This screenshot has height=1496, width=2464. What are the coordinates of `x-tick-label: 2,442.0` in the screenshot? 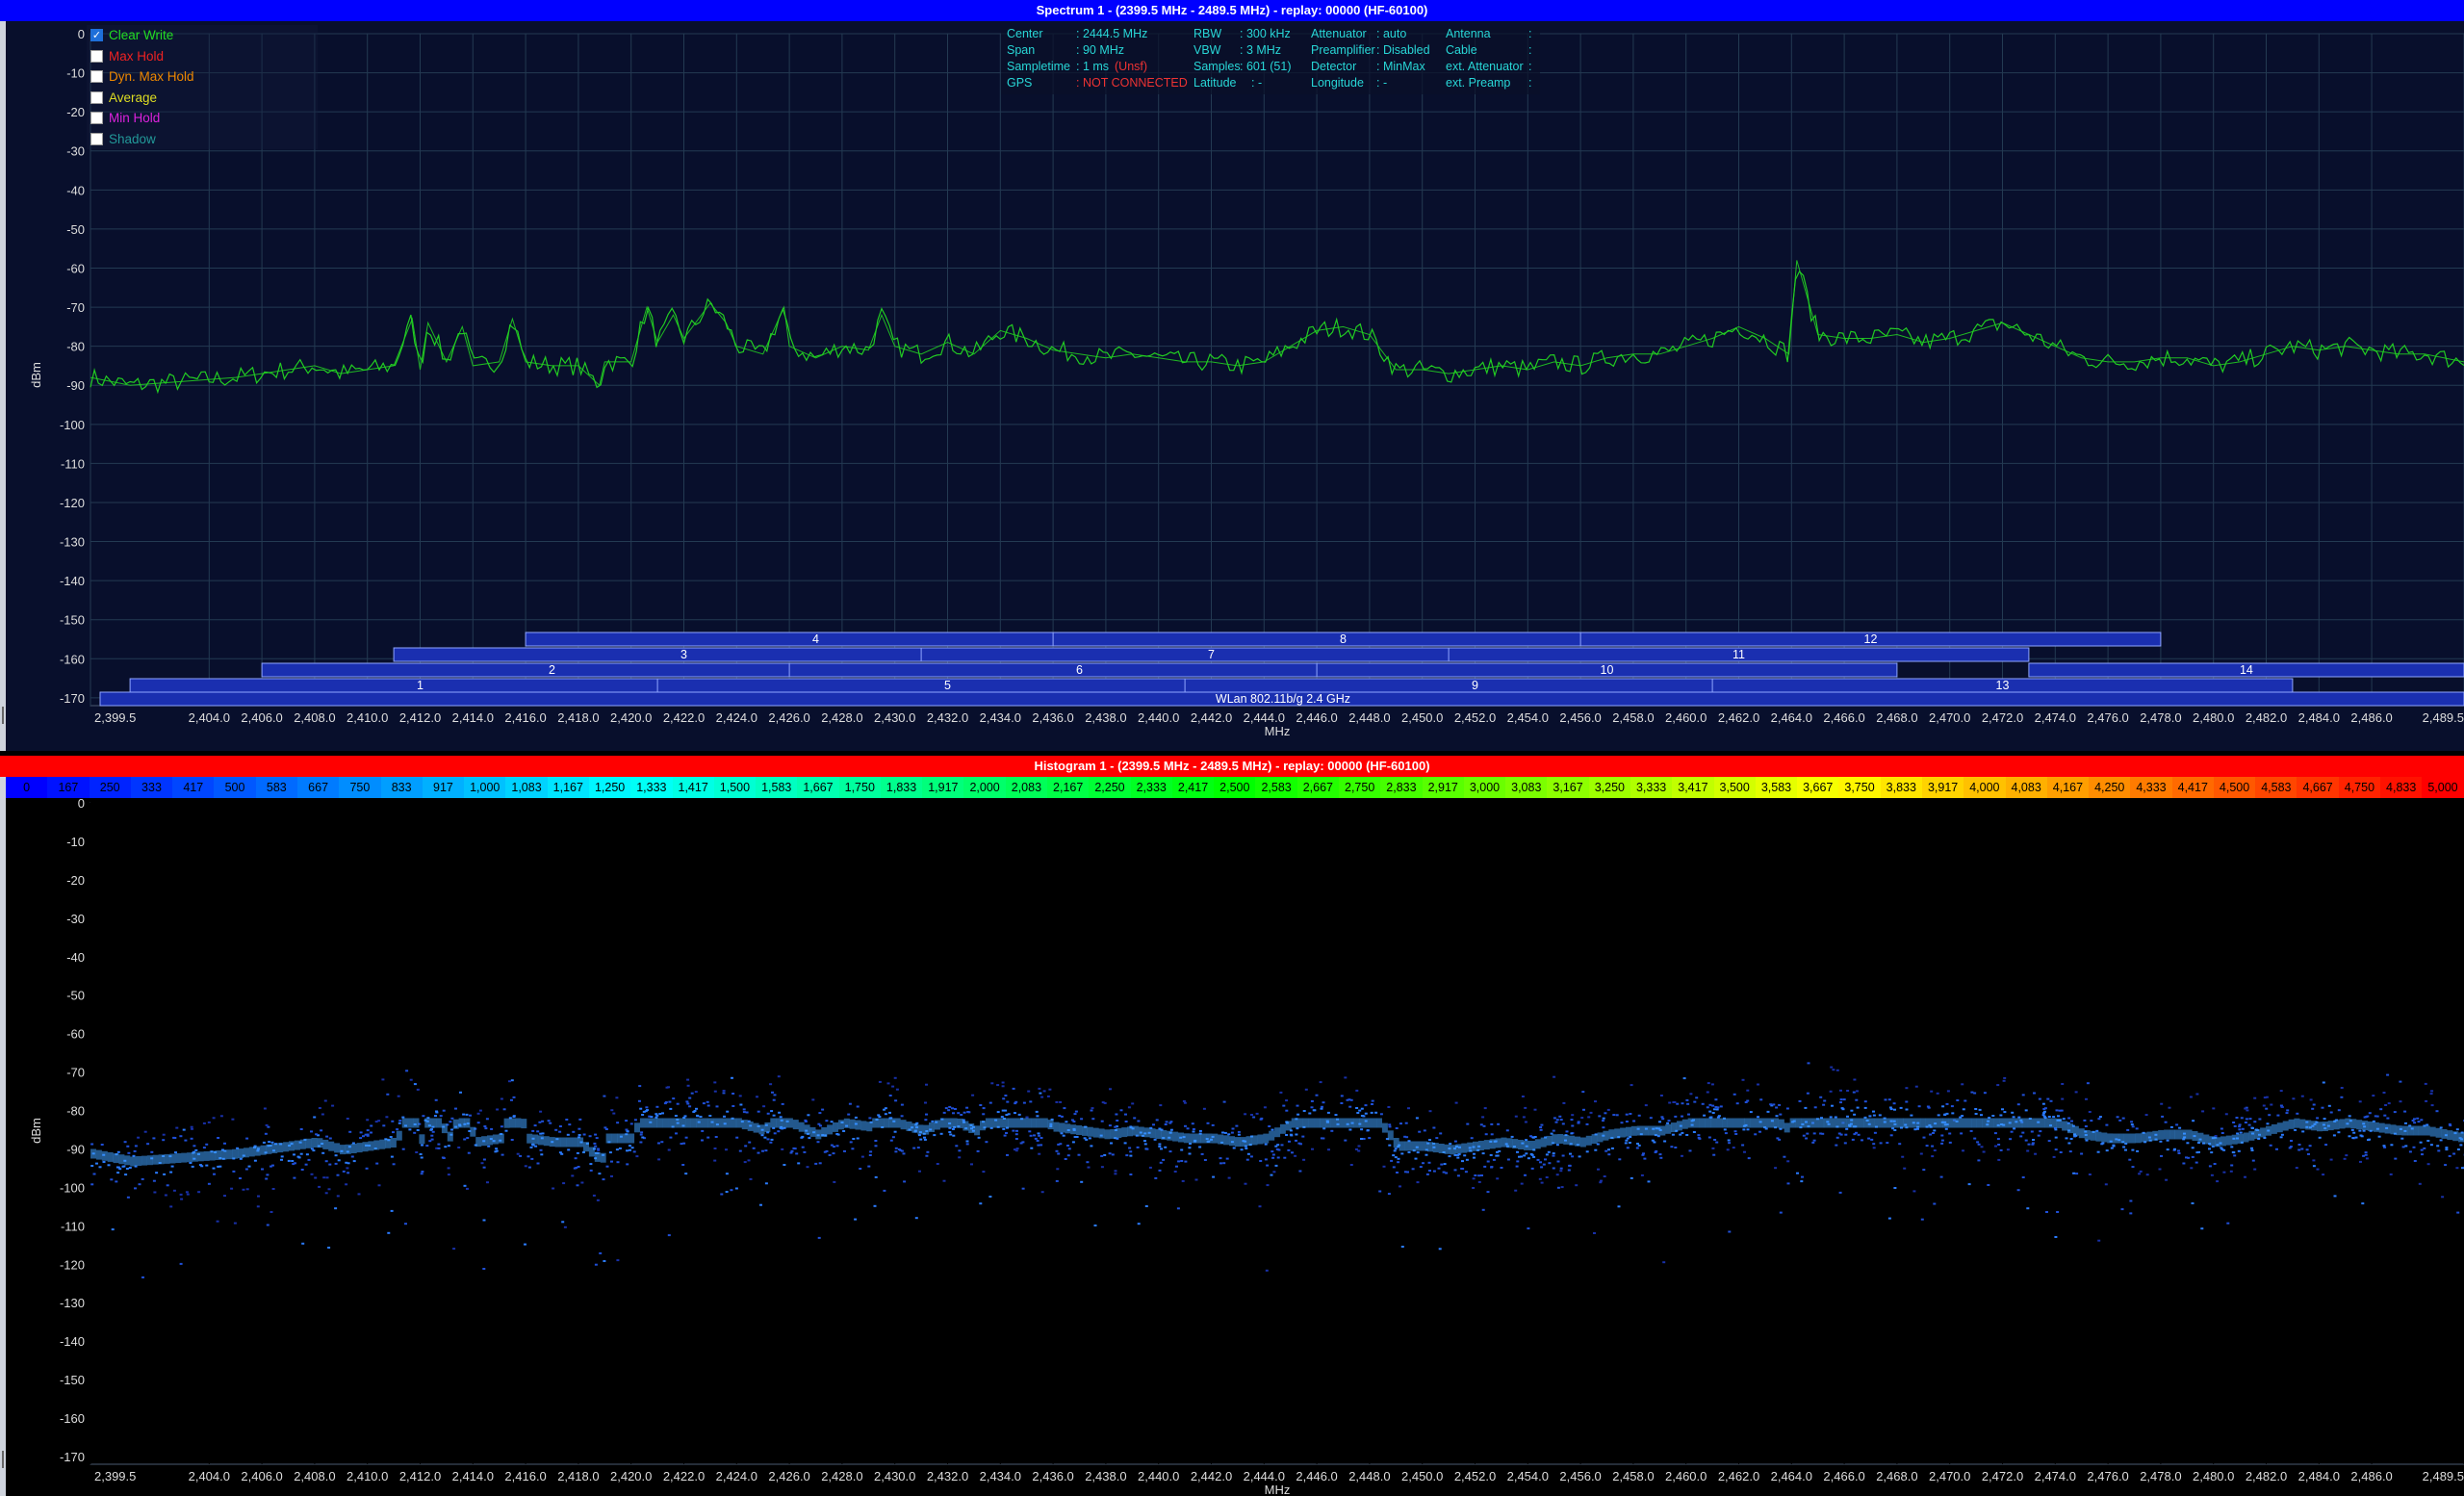 It's located at (1211, 717).